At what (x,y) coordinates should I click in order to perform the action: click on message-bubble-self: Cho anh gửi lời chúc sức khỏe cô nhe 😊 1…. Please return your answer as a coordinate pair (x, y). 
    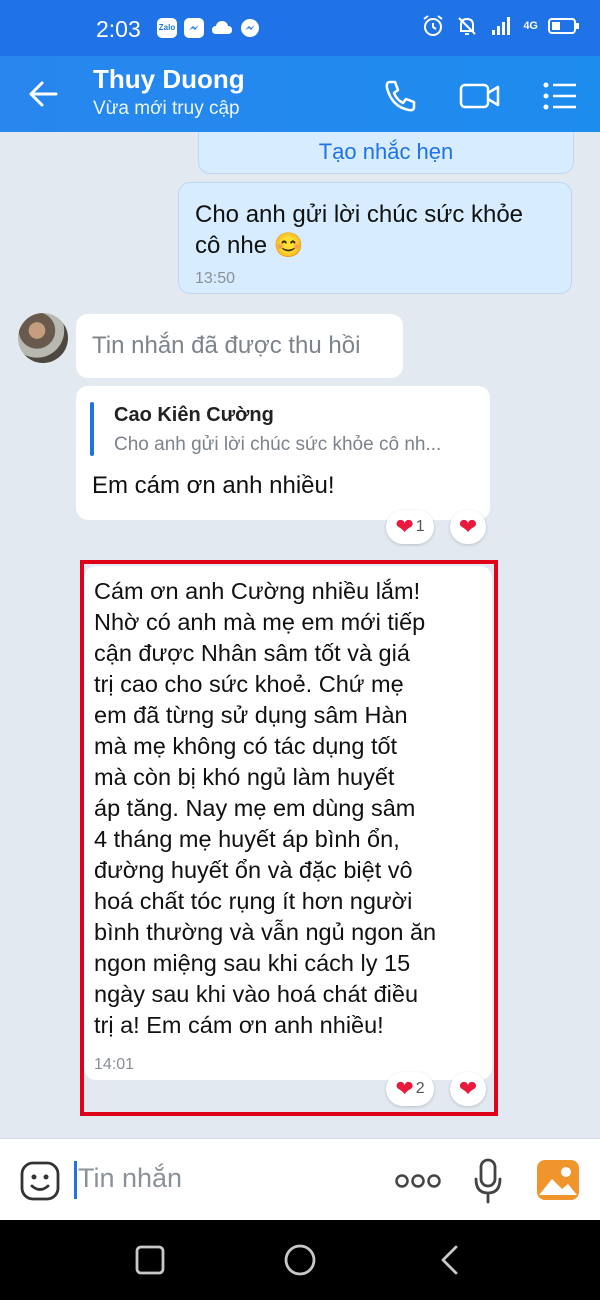
    Looking at the image, I should click on (375, 238).